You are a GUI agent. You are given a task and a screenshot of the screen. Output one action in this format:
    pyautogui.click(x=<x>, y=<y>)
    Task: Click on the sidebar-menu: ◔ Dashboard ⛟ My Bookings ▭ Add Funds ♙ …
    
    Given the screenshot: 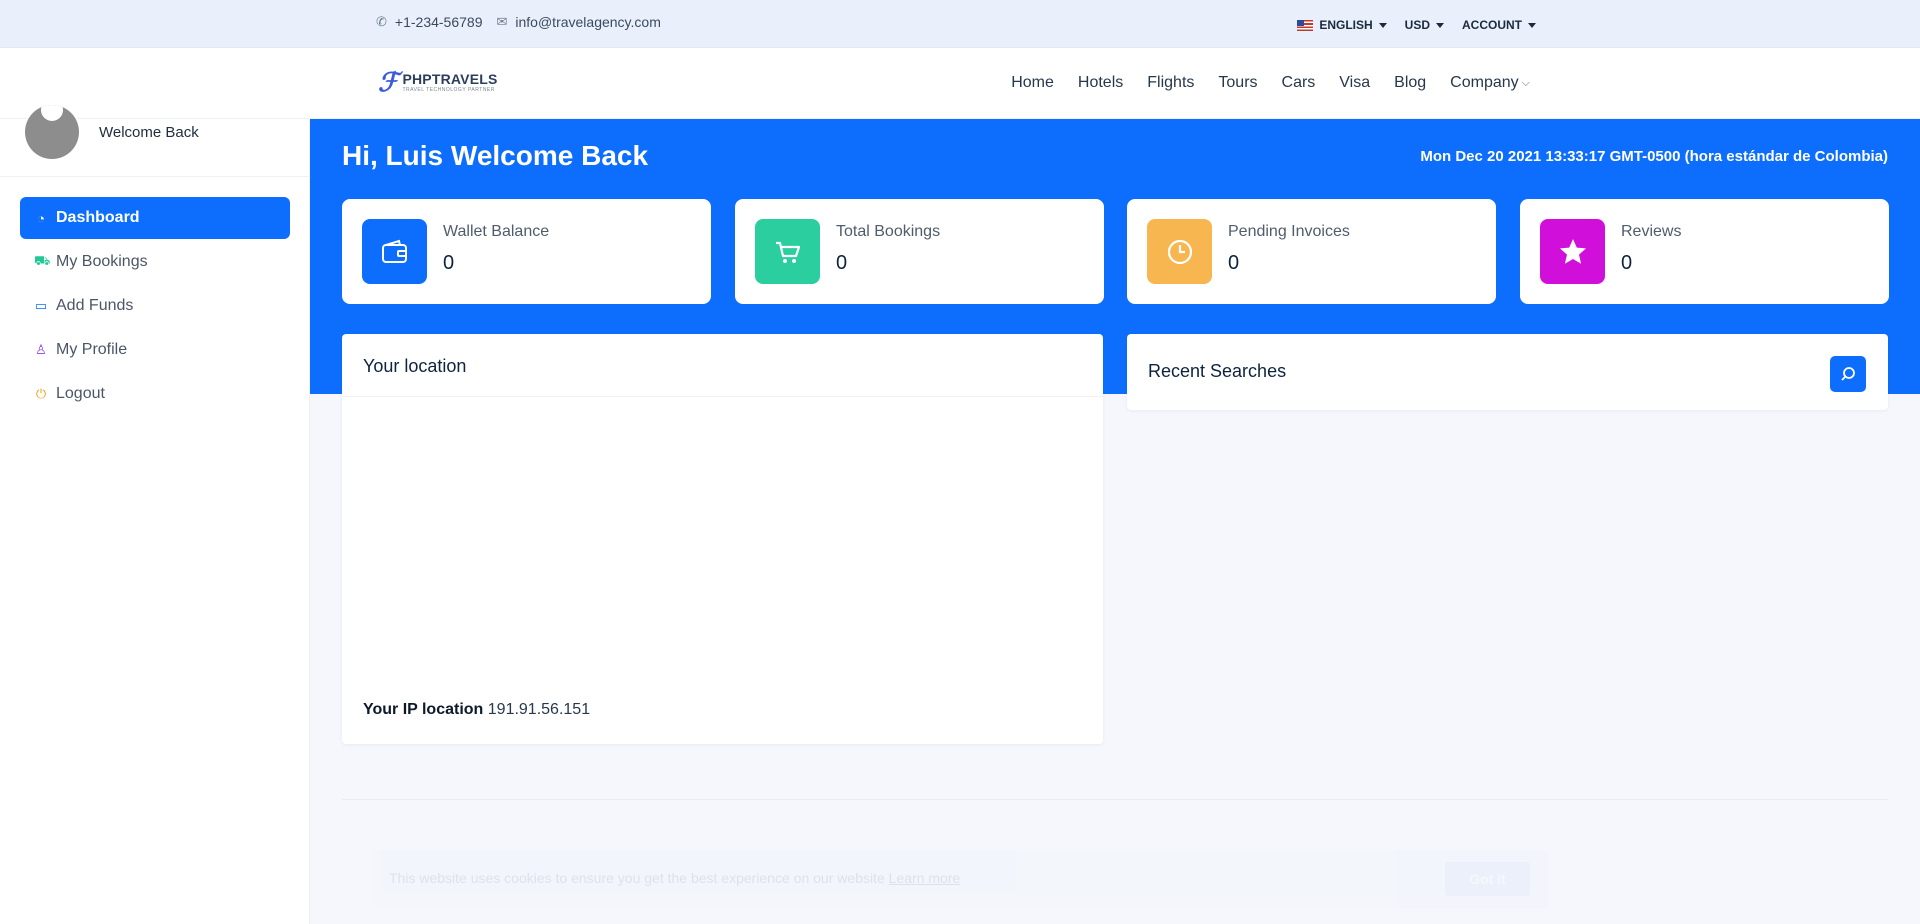 What is the action you would take?
    pyautogui.click(x=155, y=307)
    